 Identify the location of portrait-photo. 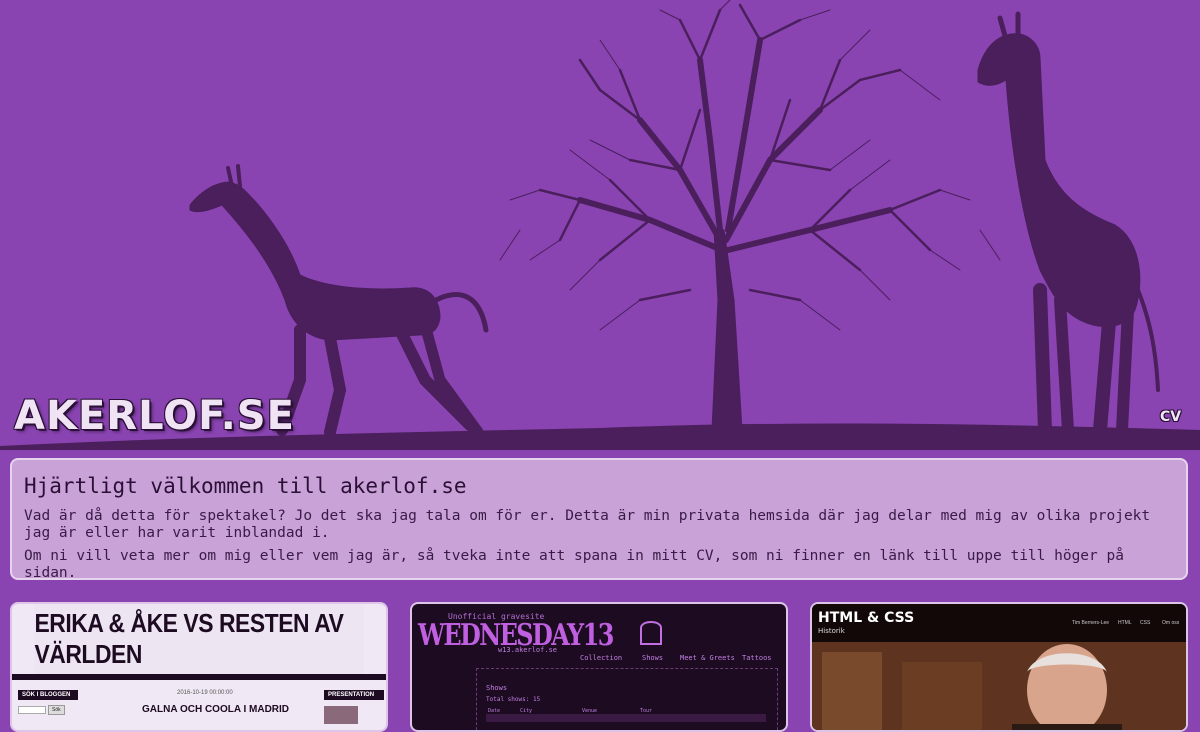
(999, 686).